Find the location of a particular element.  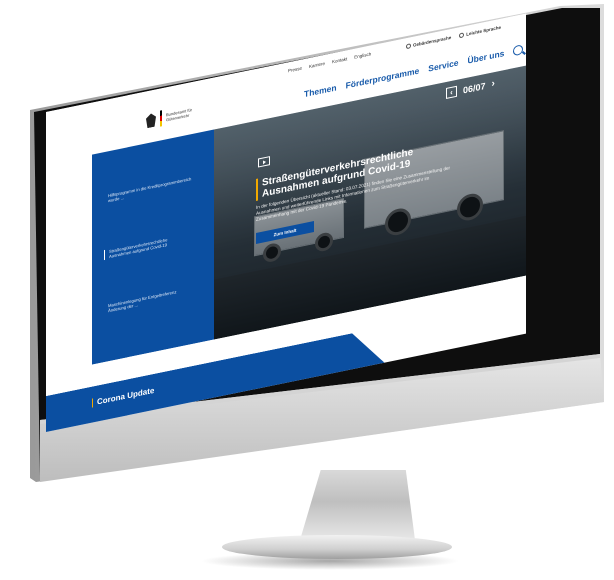

eagle-icon is located at coordinates (151, 120).